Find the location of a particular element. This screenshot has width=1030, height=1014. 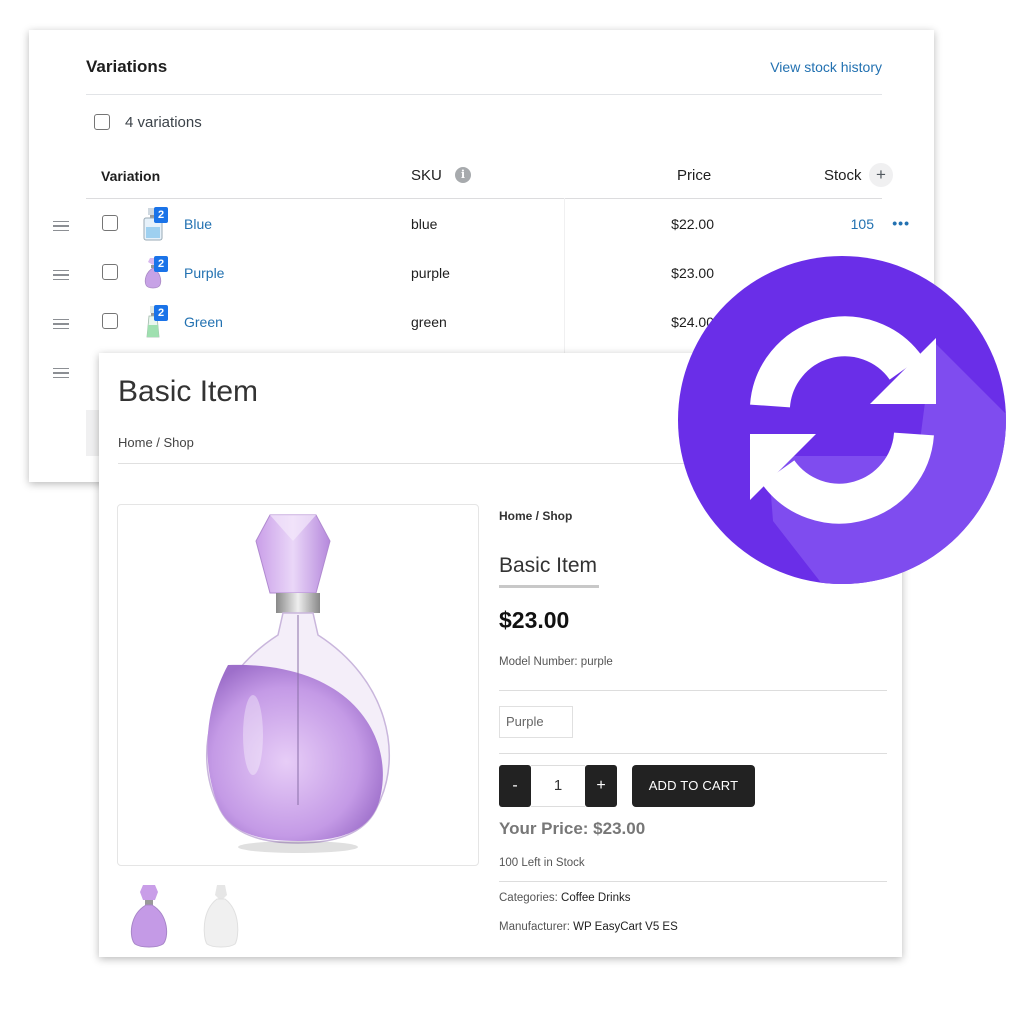

quantity-input: 1 is located at coordinates (558, 786).